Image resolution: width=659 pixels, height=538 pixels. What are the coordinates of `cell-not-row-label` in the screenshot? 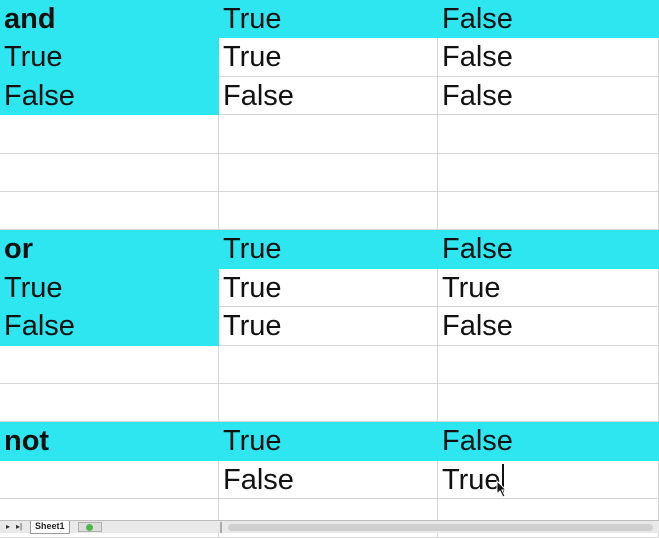 It's located at (109, 480).